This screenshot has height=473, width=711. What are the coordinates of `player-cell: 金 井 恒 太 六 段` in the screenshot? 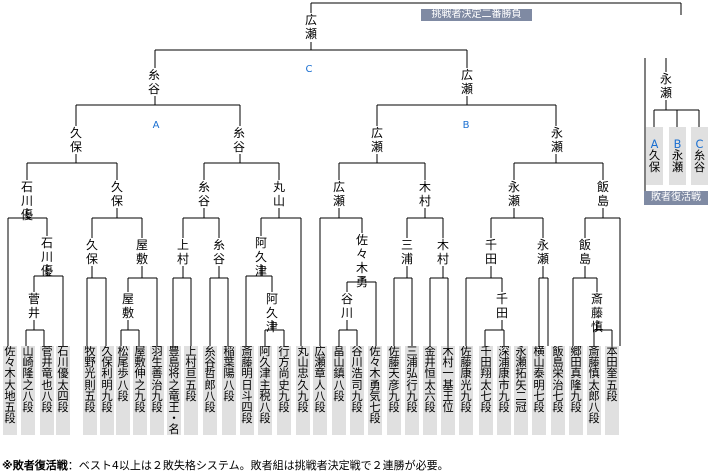 It's located at (430, 390).